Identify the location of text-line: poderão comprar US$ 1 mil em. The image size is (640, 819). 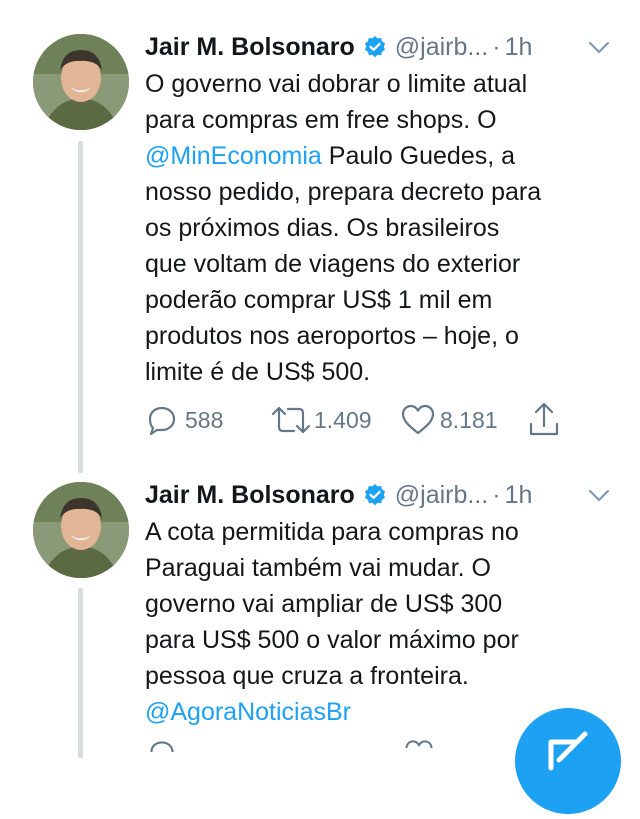
(319, 300).